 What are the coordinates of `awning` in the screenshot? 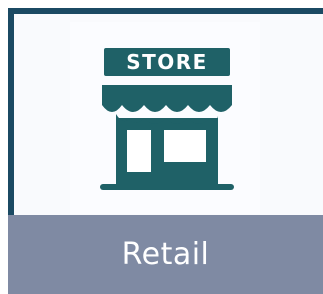 It's located at (167, 95).